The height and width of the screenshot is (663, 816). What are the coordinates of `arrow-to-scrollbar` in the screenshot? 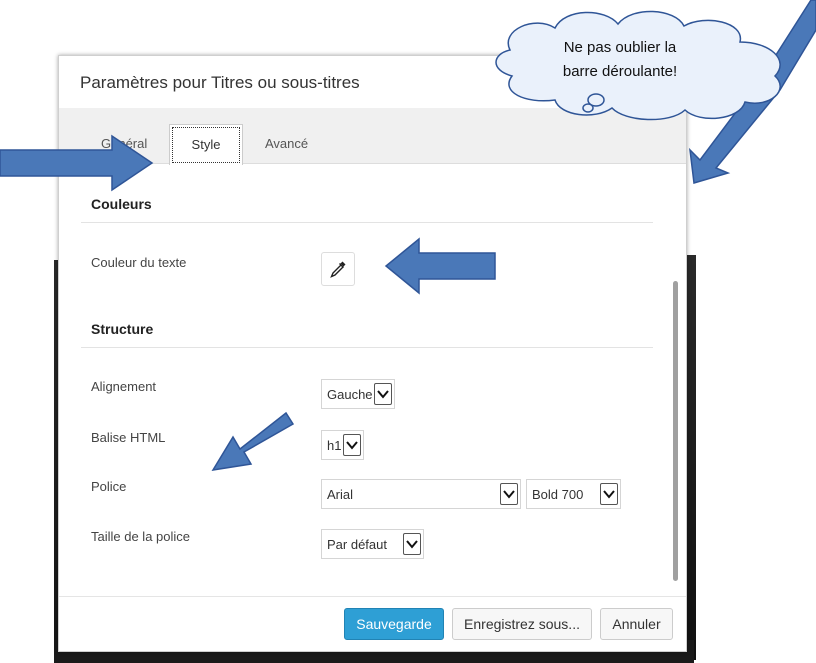 It's located at (752, 92).